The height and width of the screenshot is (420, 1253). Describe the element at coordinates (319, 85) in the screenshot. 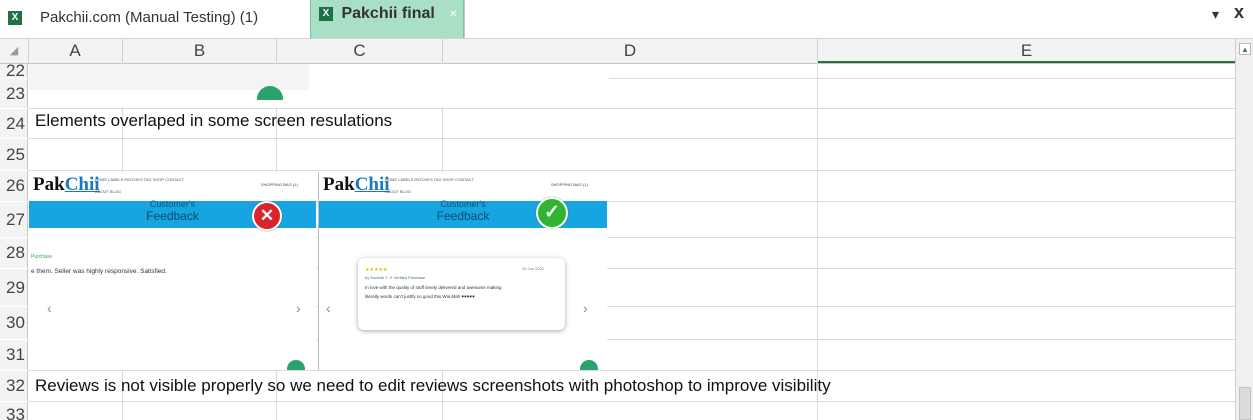

I see `image-remnant-top` at that location.